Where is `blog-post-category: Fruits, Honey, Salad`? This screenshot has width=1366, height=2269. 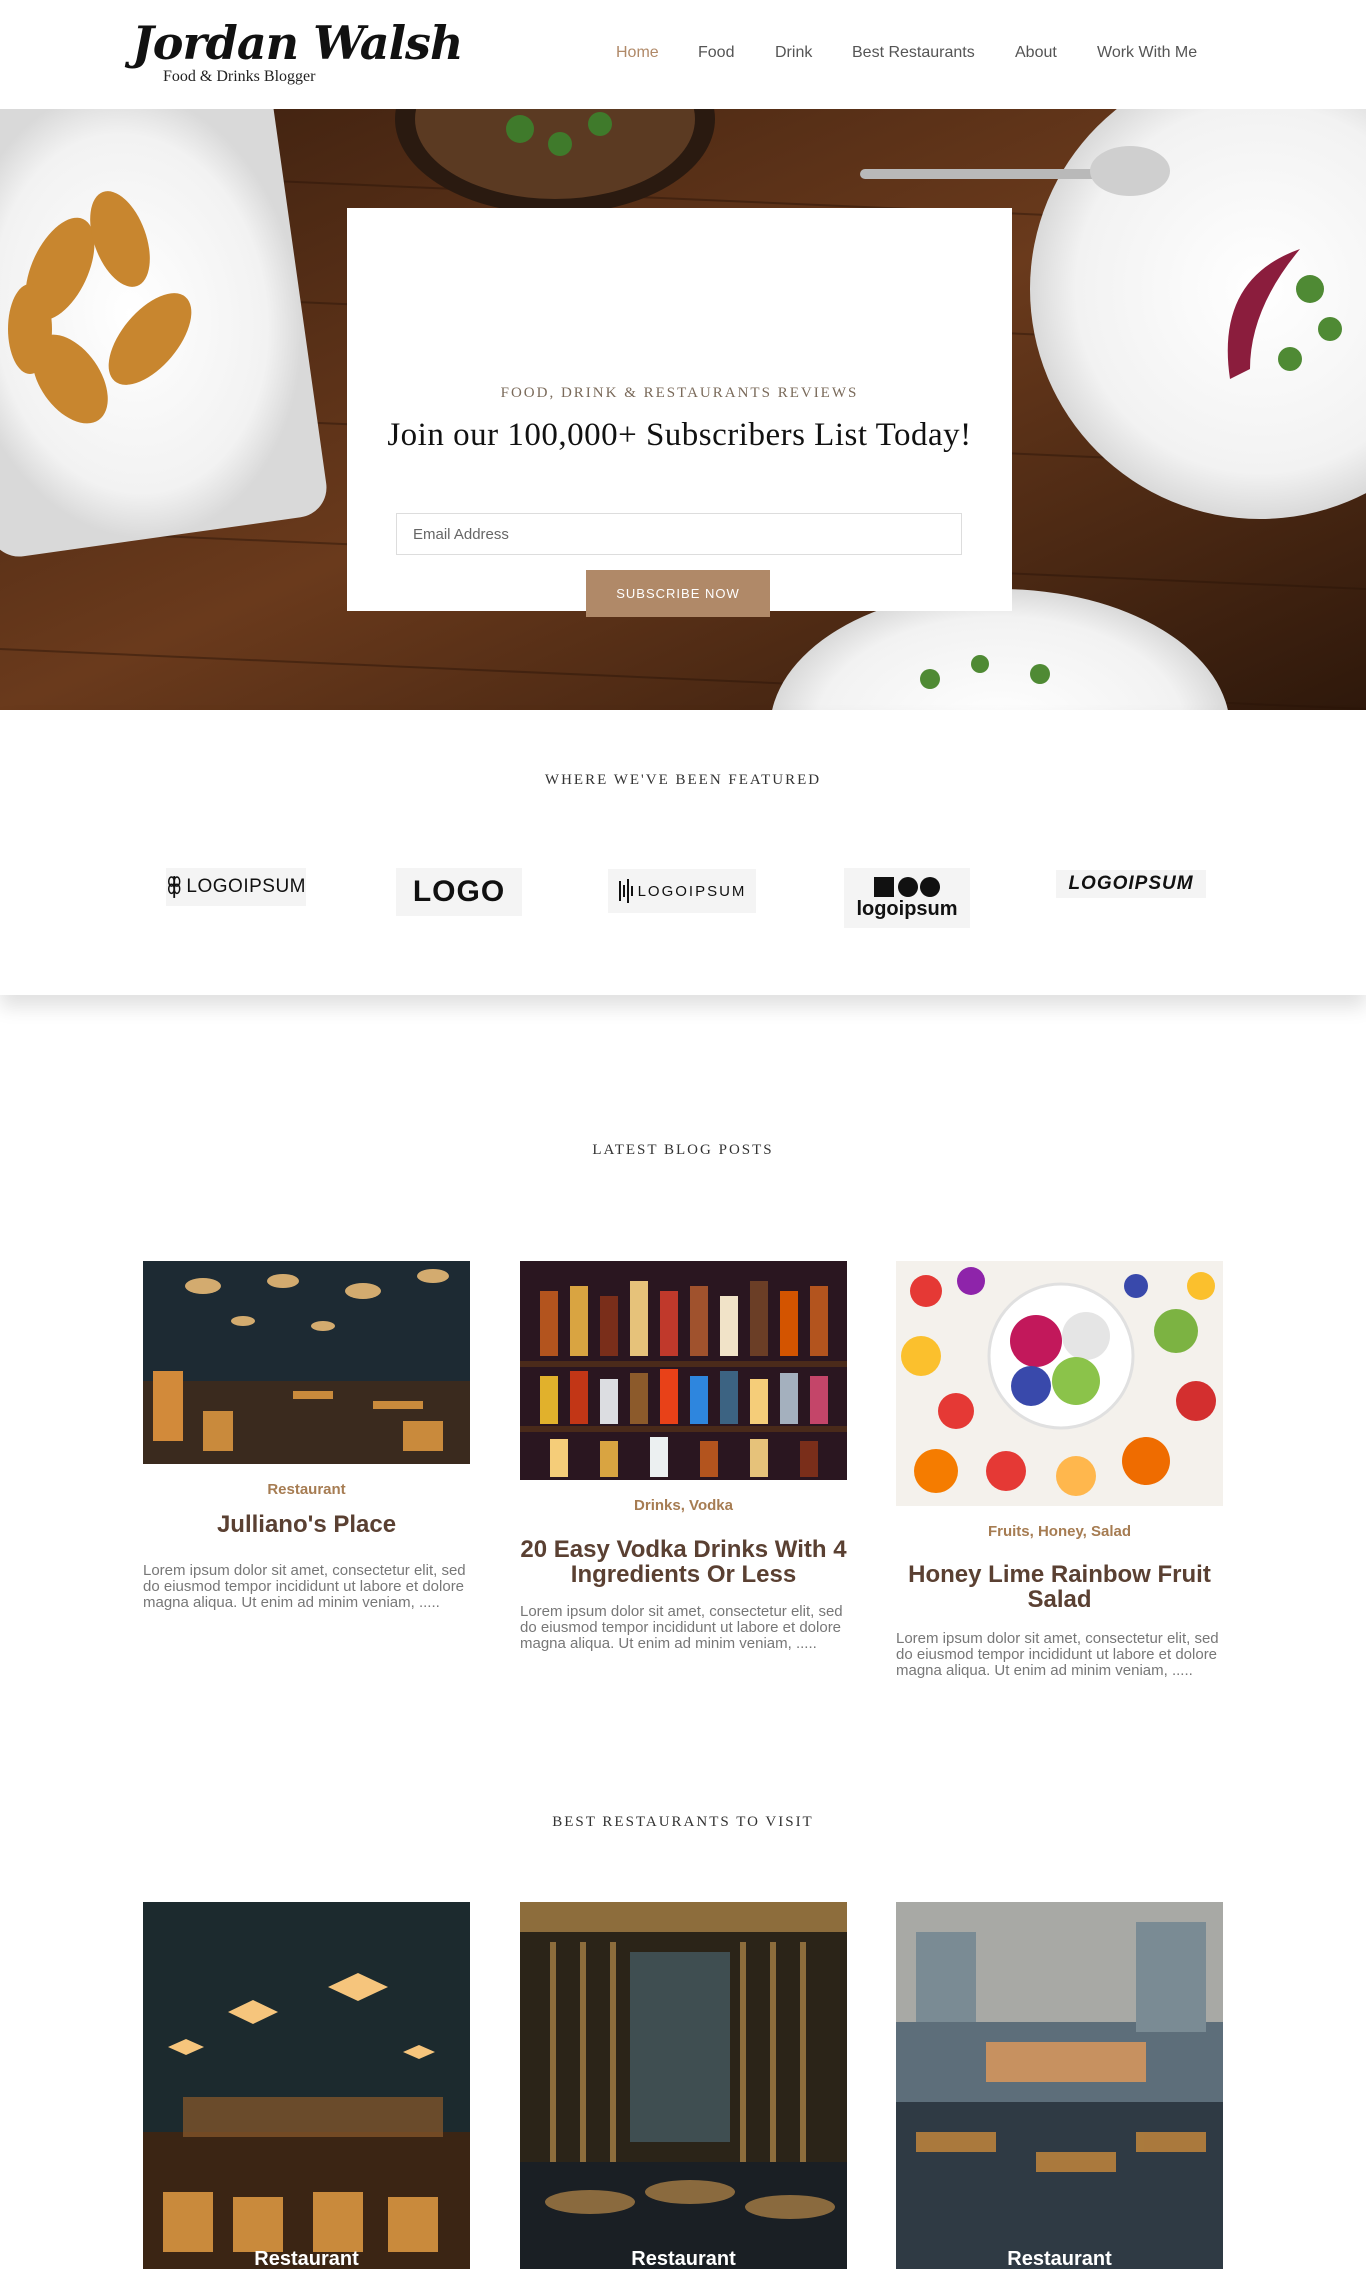 blog-post-category: Fruits, Honey, Salad is located at coordinates (1059, 1531).